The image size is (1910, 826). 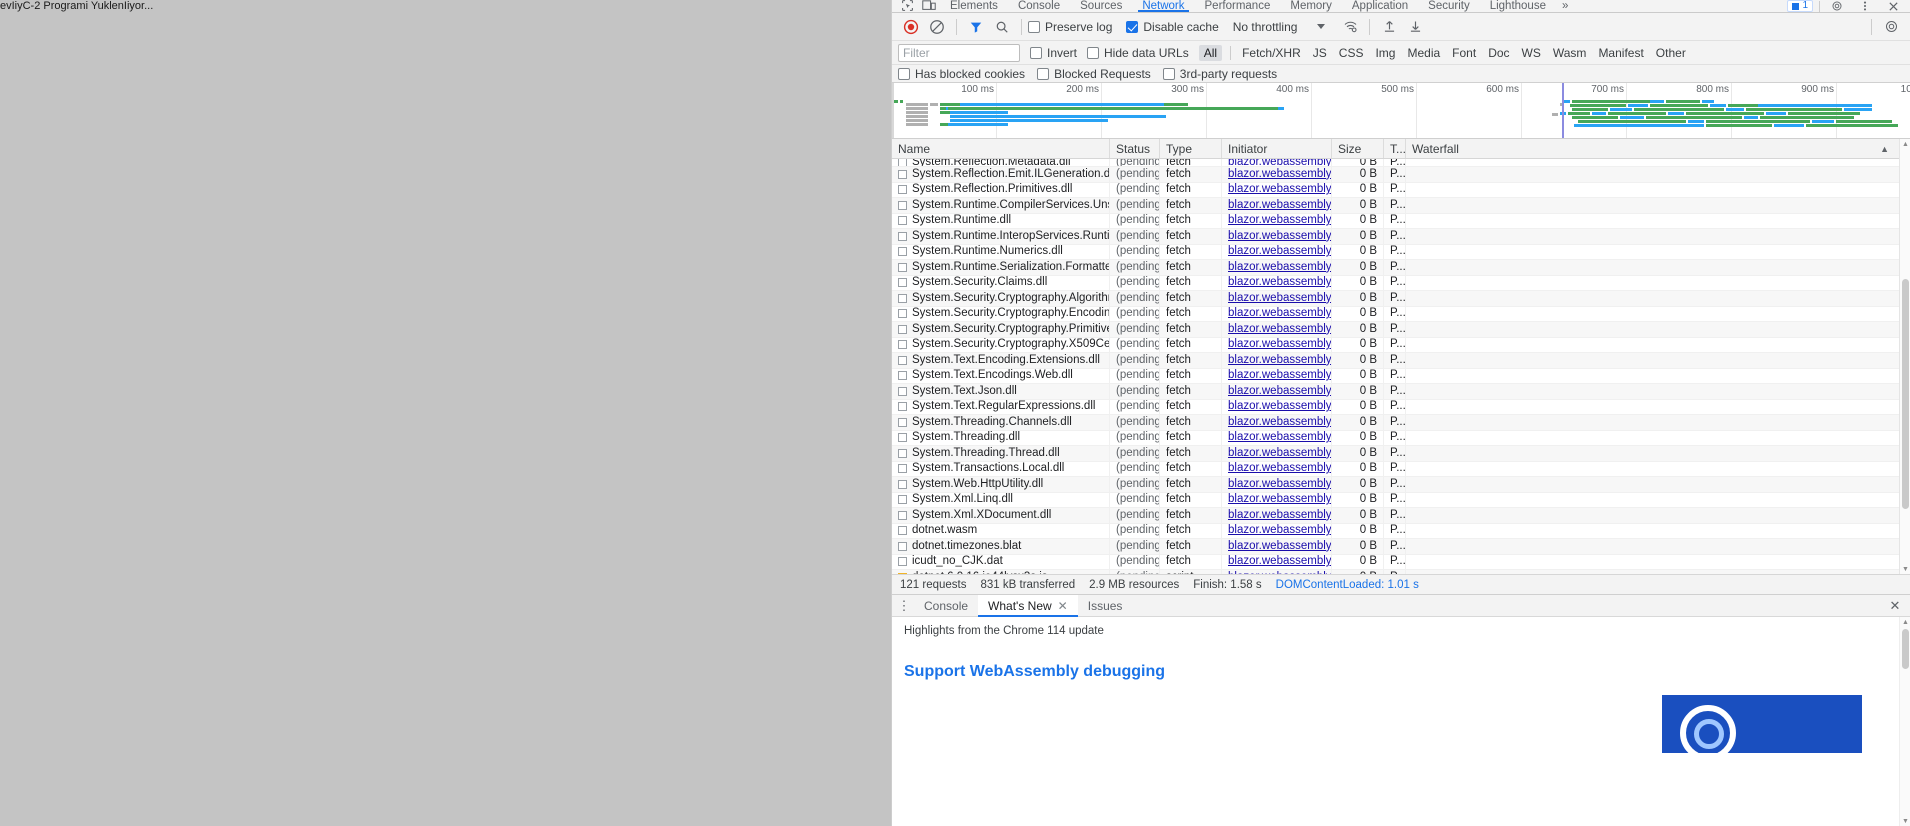 I want to click on scroll-up-arrow-icon: ▲, so click(x=1905, y=144).